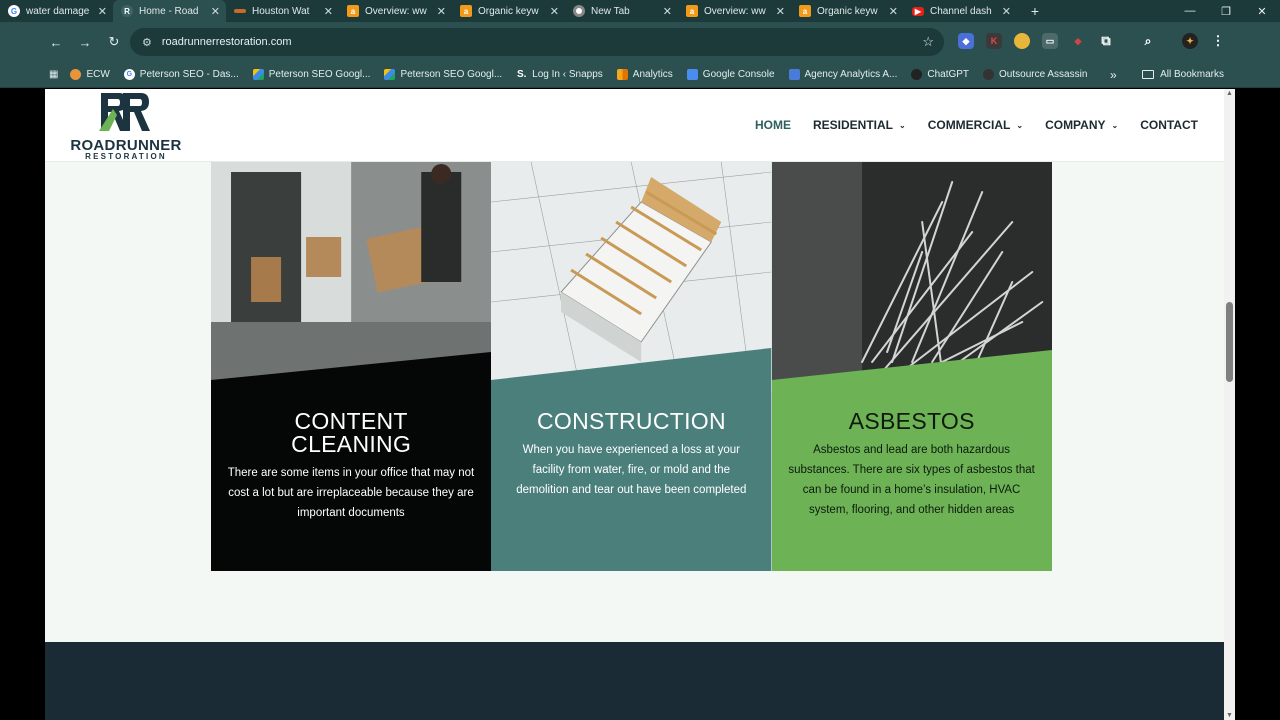 The height and width of the screenshot is (720, 1280). What do you see at coordinates (240, 11) in the screenshot?
I see `site-icon` at bounding box center [240, 11].